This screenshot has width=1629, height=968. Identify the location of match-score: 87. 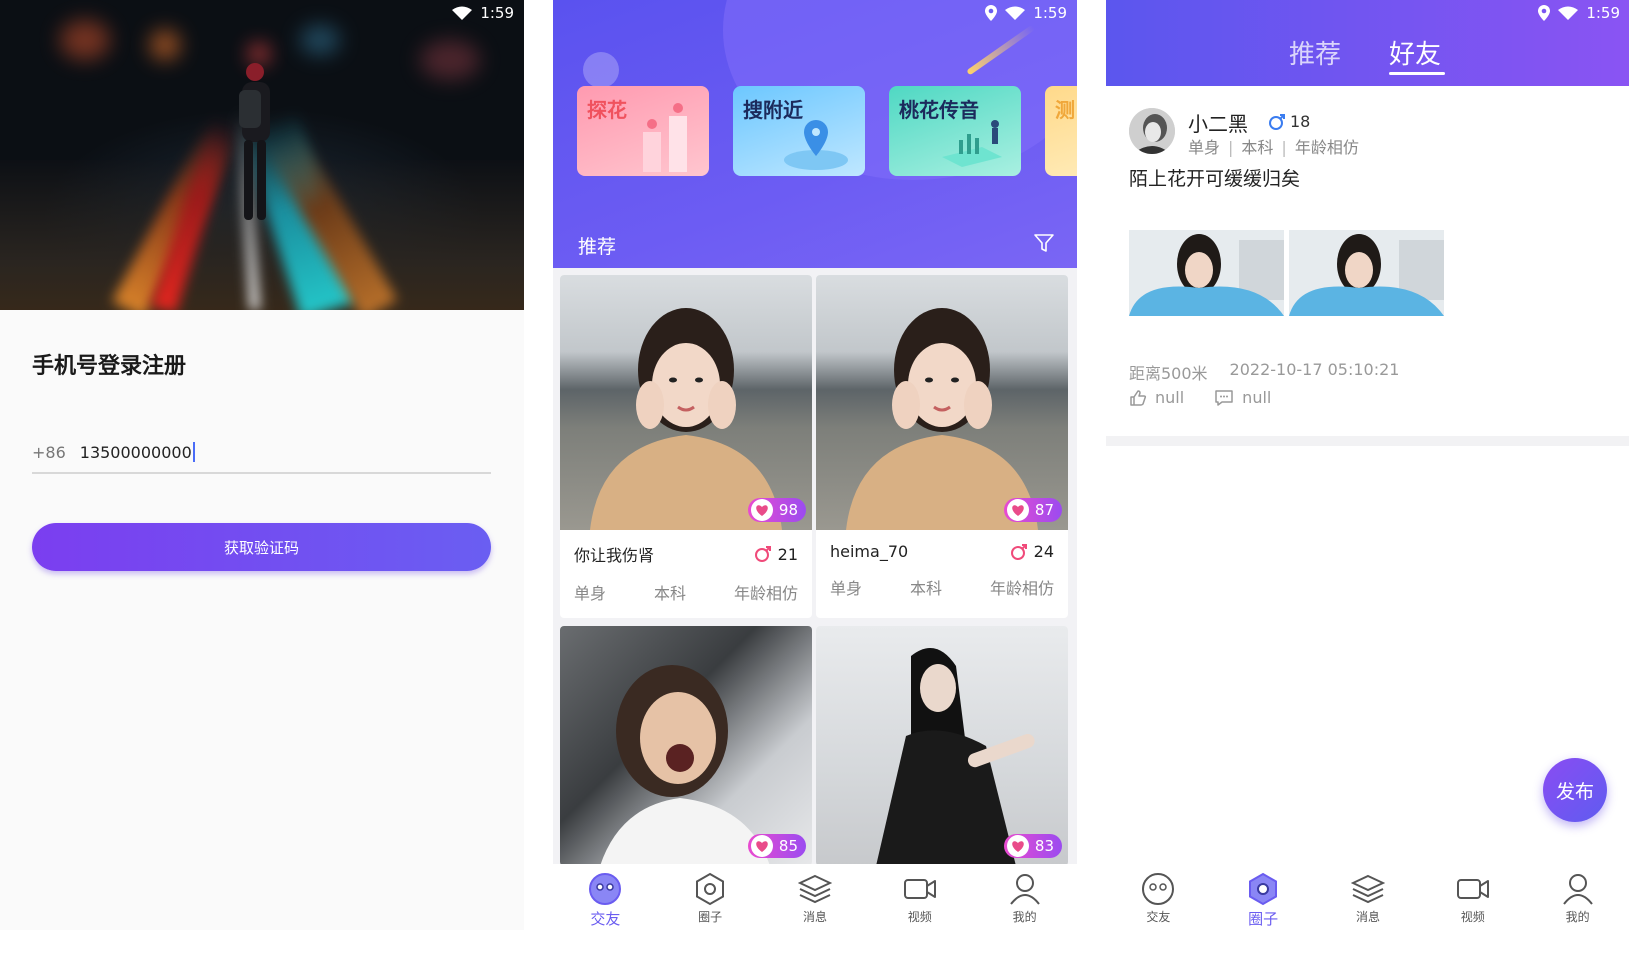
(1044, 510).